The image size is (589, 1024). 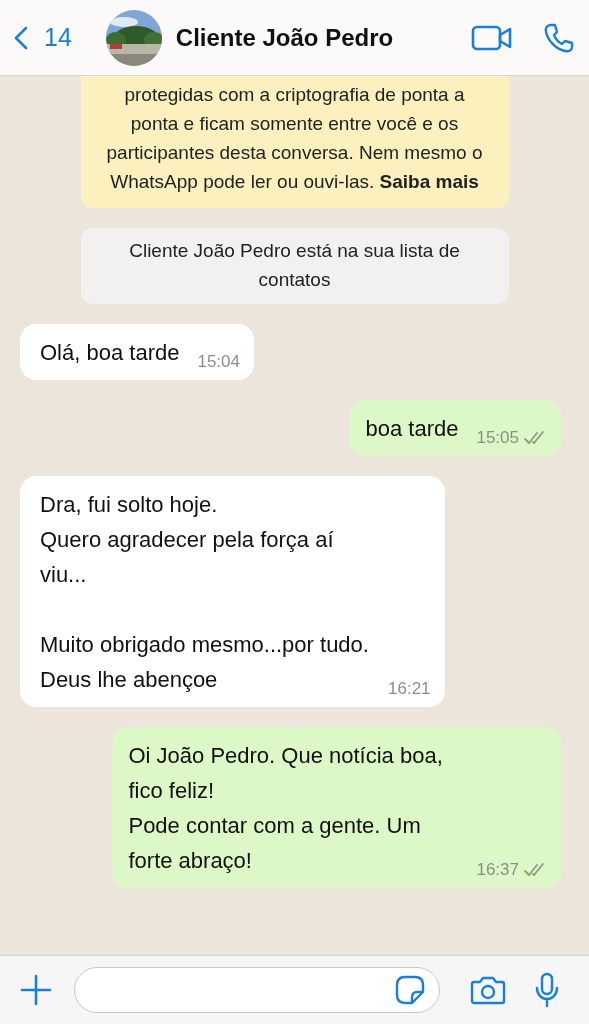 I want to click on message-text: Oi João Pedro. Que notícia boa, fico feliz! Pode contar com a gente. Um forte abraço!, so click(x=286, y=808).